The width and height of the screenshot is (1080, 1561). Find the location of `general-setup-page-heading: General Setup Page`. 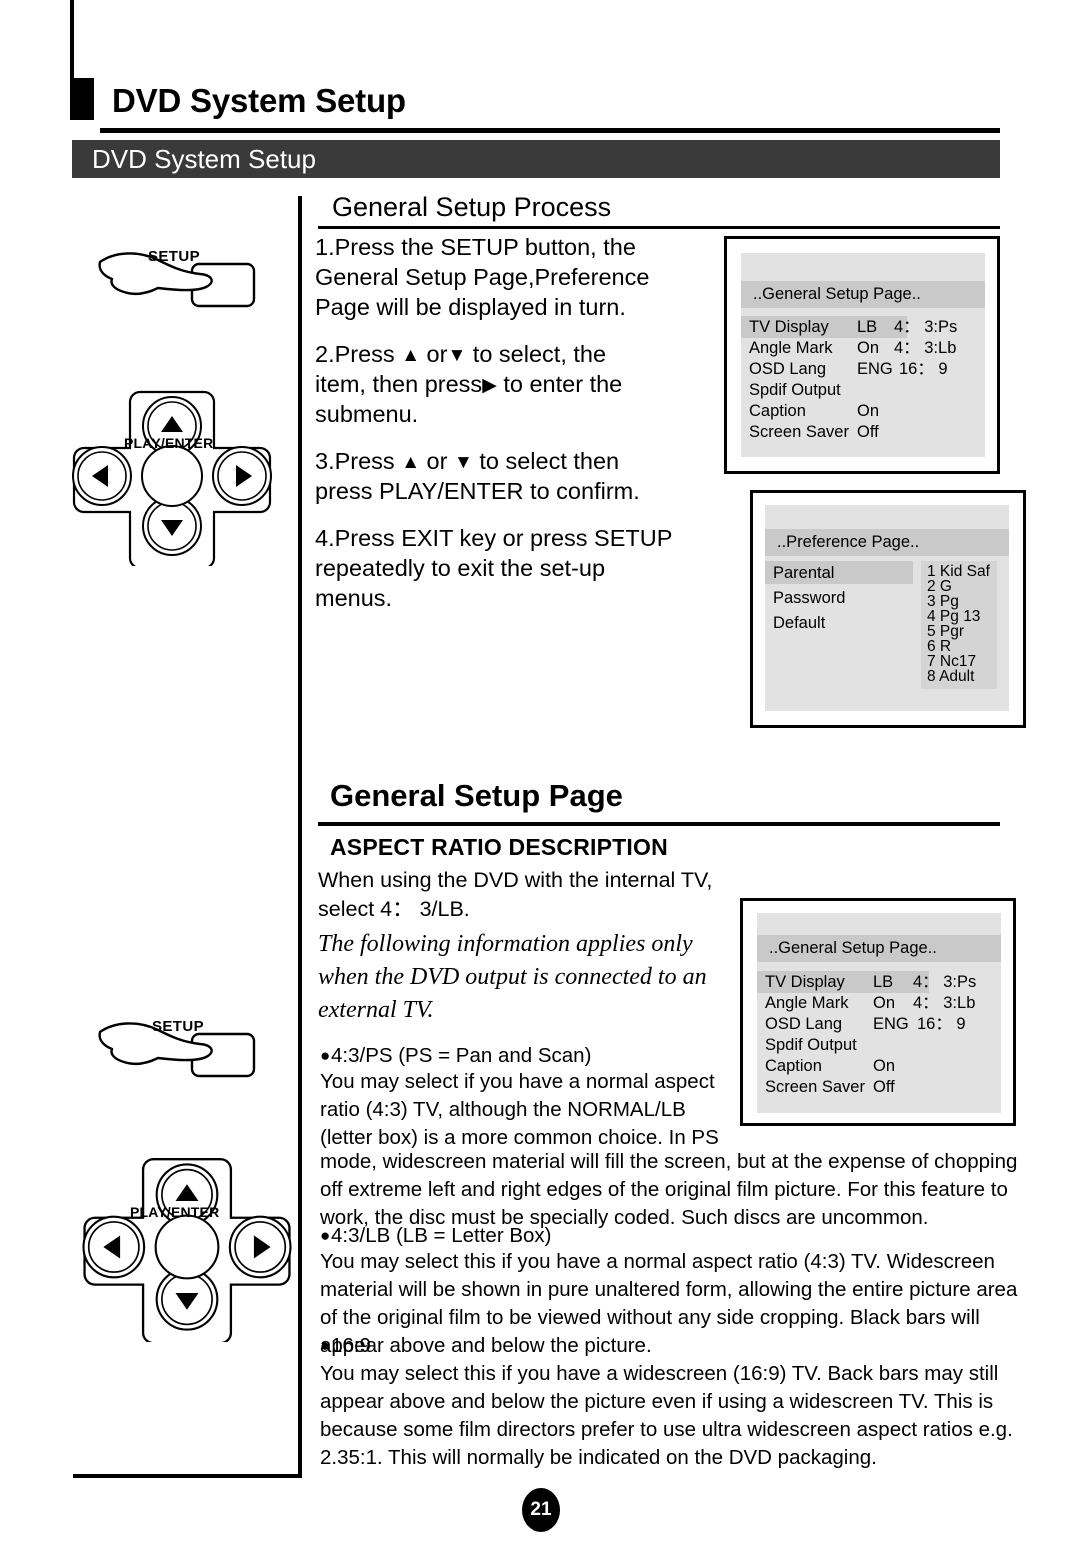

general-setup-page-heading: General Setup Page is located at coordinates (476, 795).